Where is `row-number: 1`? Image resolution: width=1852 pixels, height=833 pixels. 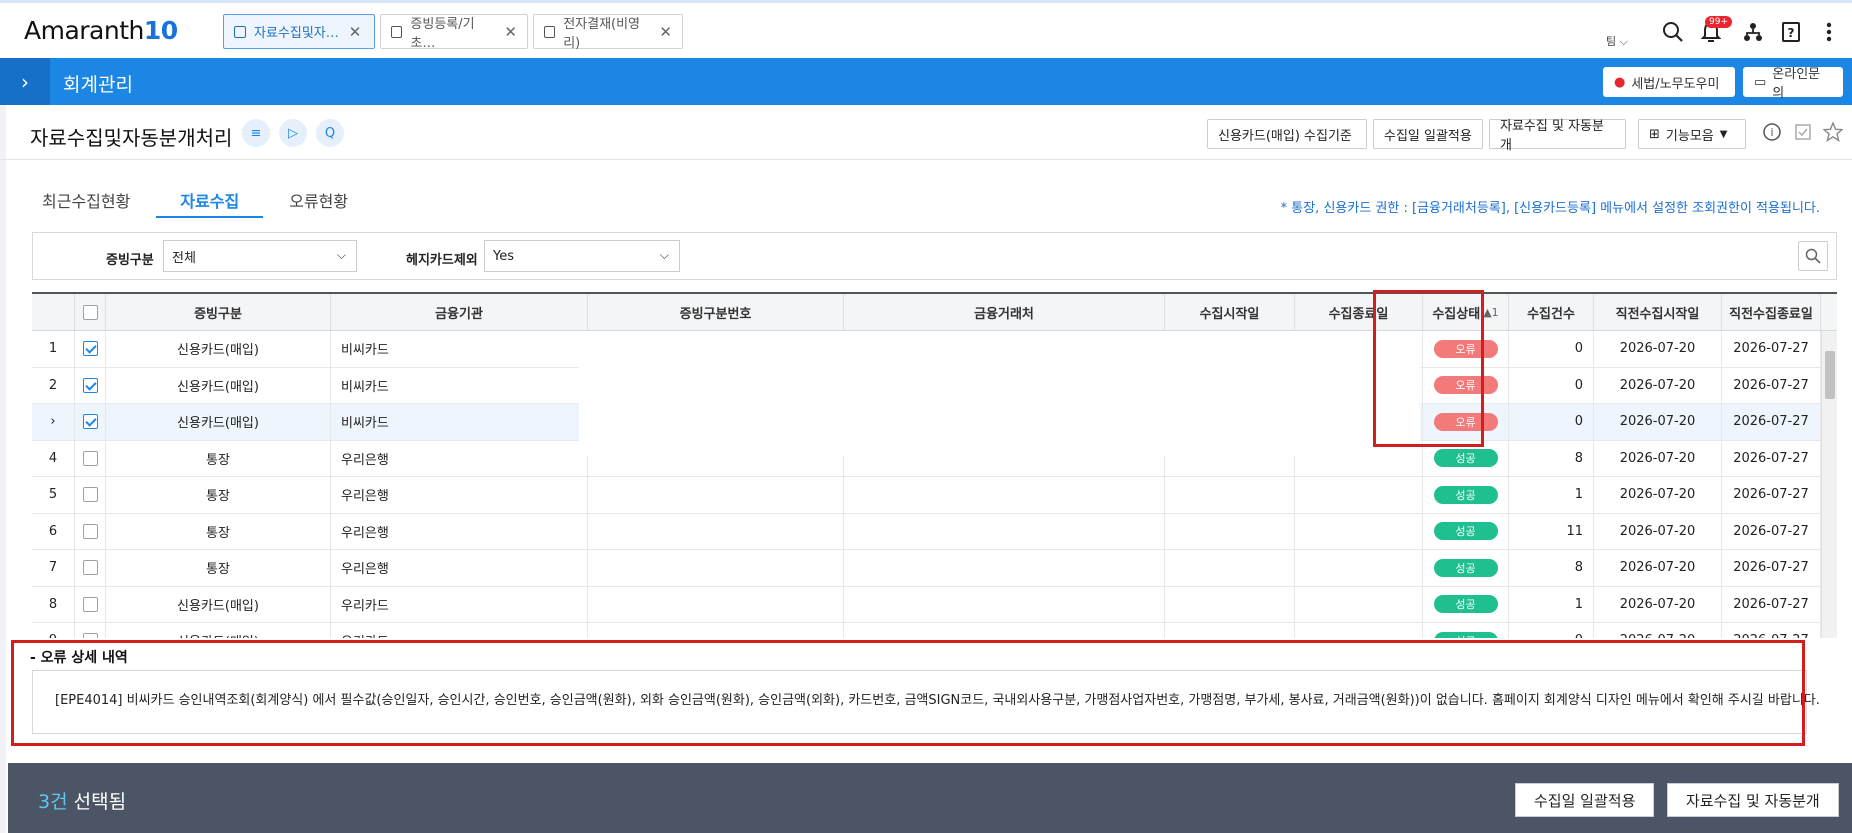 row-number: 1 is located at coordinates (53, 349).